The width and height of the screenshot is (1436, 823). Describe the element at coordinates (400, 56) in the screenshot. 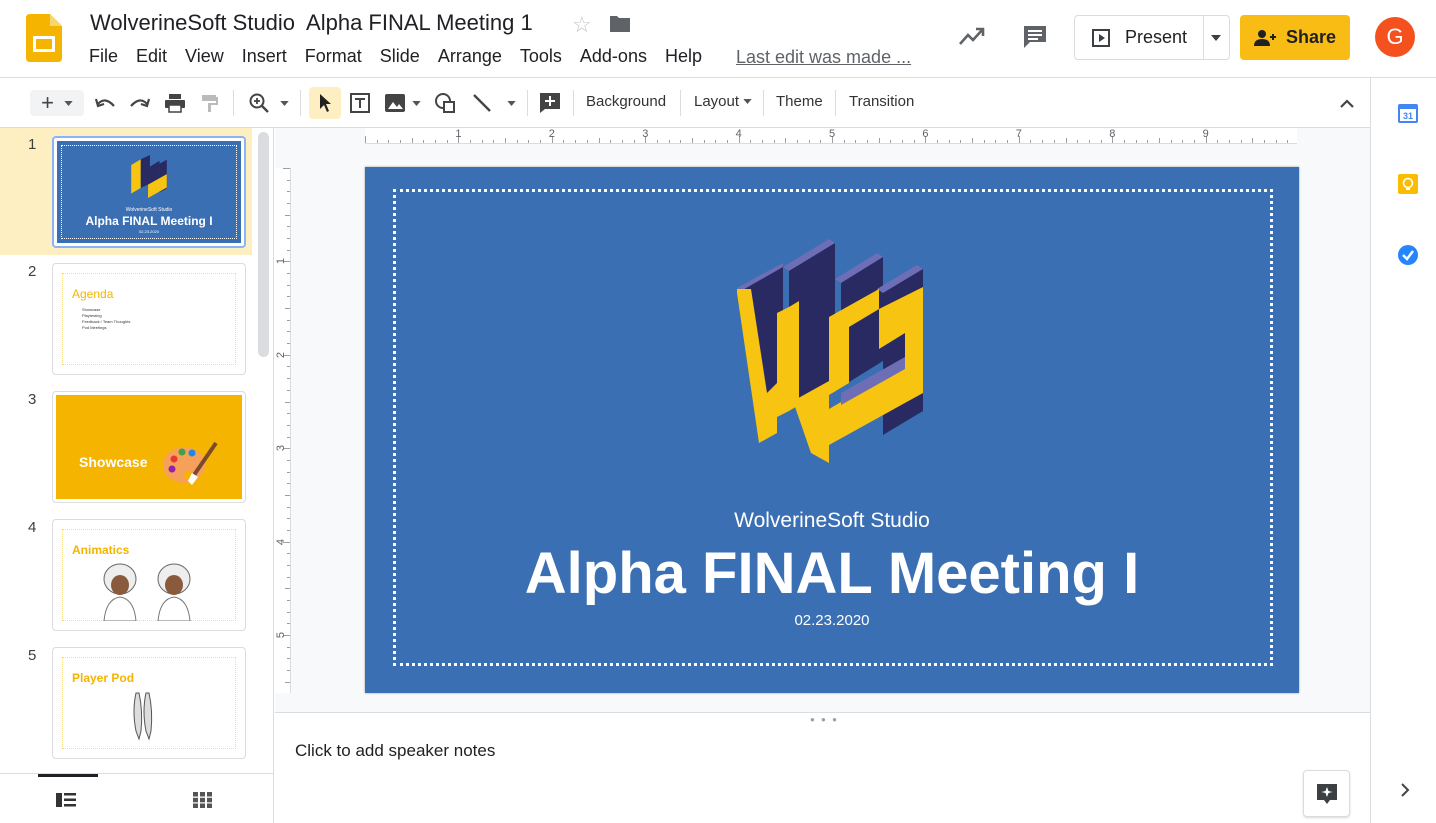

I see `menu-slide: Slide` at that location.